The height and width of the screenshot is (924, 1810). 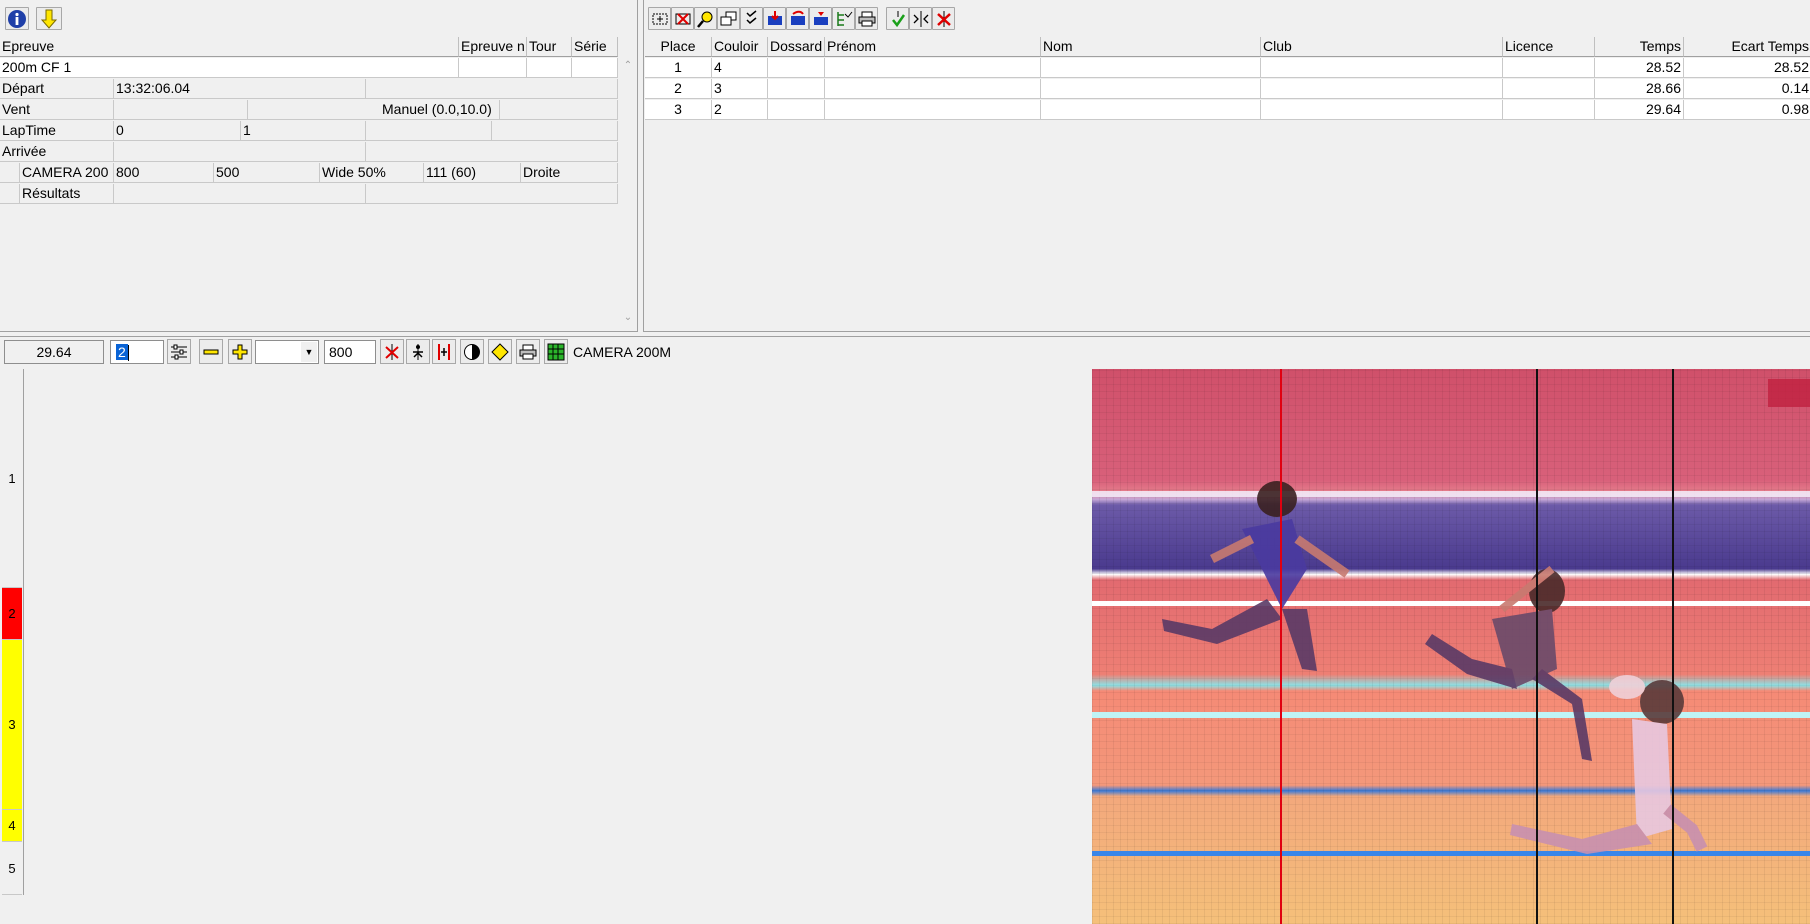 I want to click on header-serie: Série, so click(x=595, y=47).